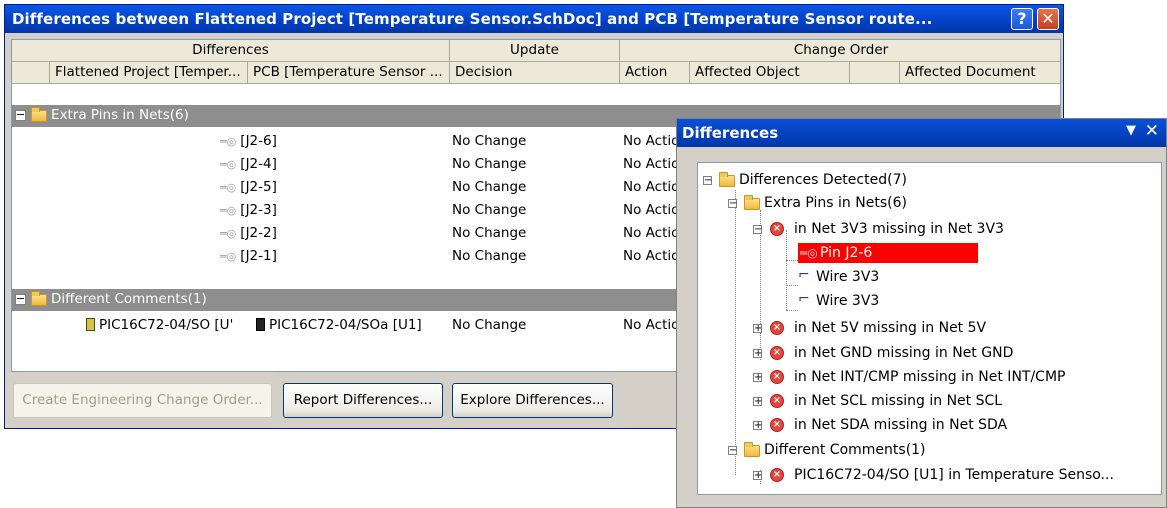 The width and height of the screenshot is (1167, 508). Describe the element at coordinates (258, 187) in the screenshot. I see `pcb-pin: [J2-5]` at that location.